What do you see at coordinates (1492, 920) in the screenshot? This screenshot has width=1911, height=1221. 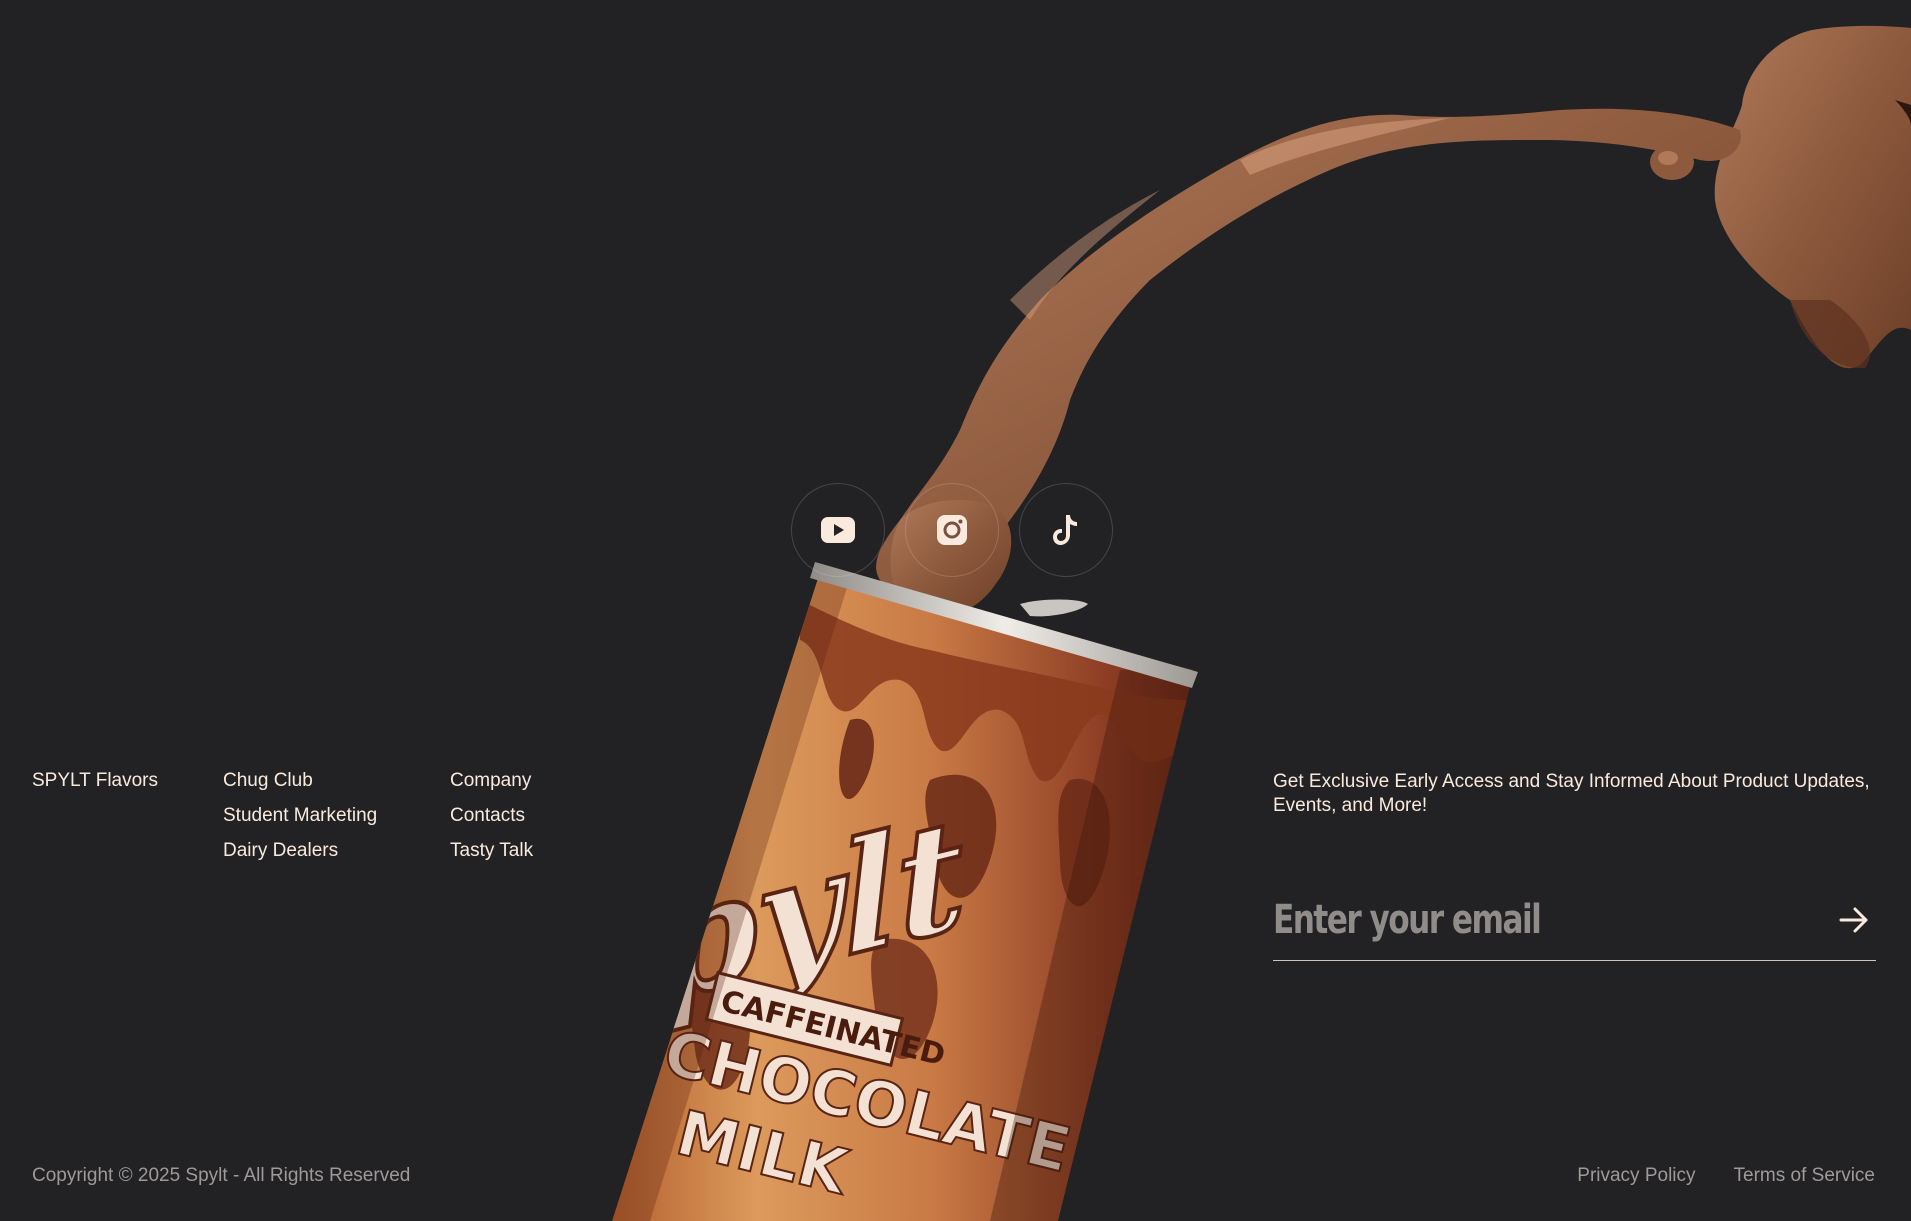 I see `email-input` at bounding box center [1492, 920].